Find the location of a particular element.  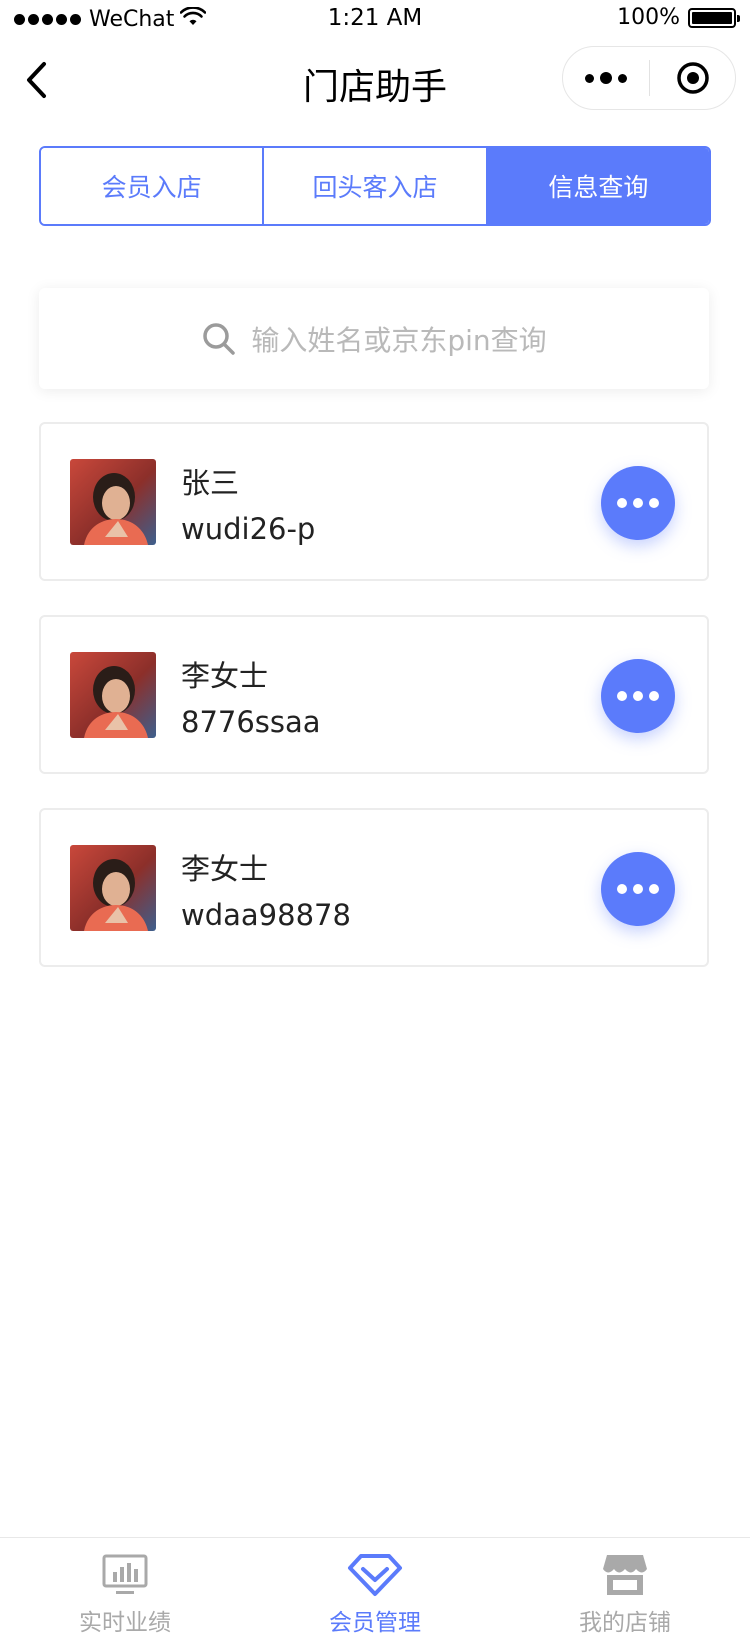

tabbar-item-members: 会员管理 is located at coordinates (375, 1587).